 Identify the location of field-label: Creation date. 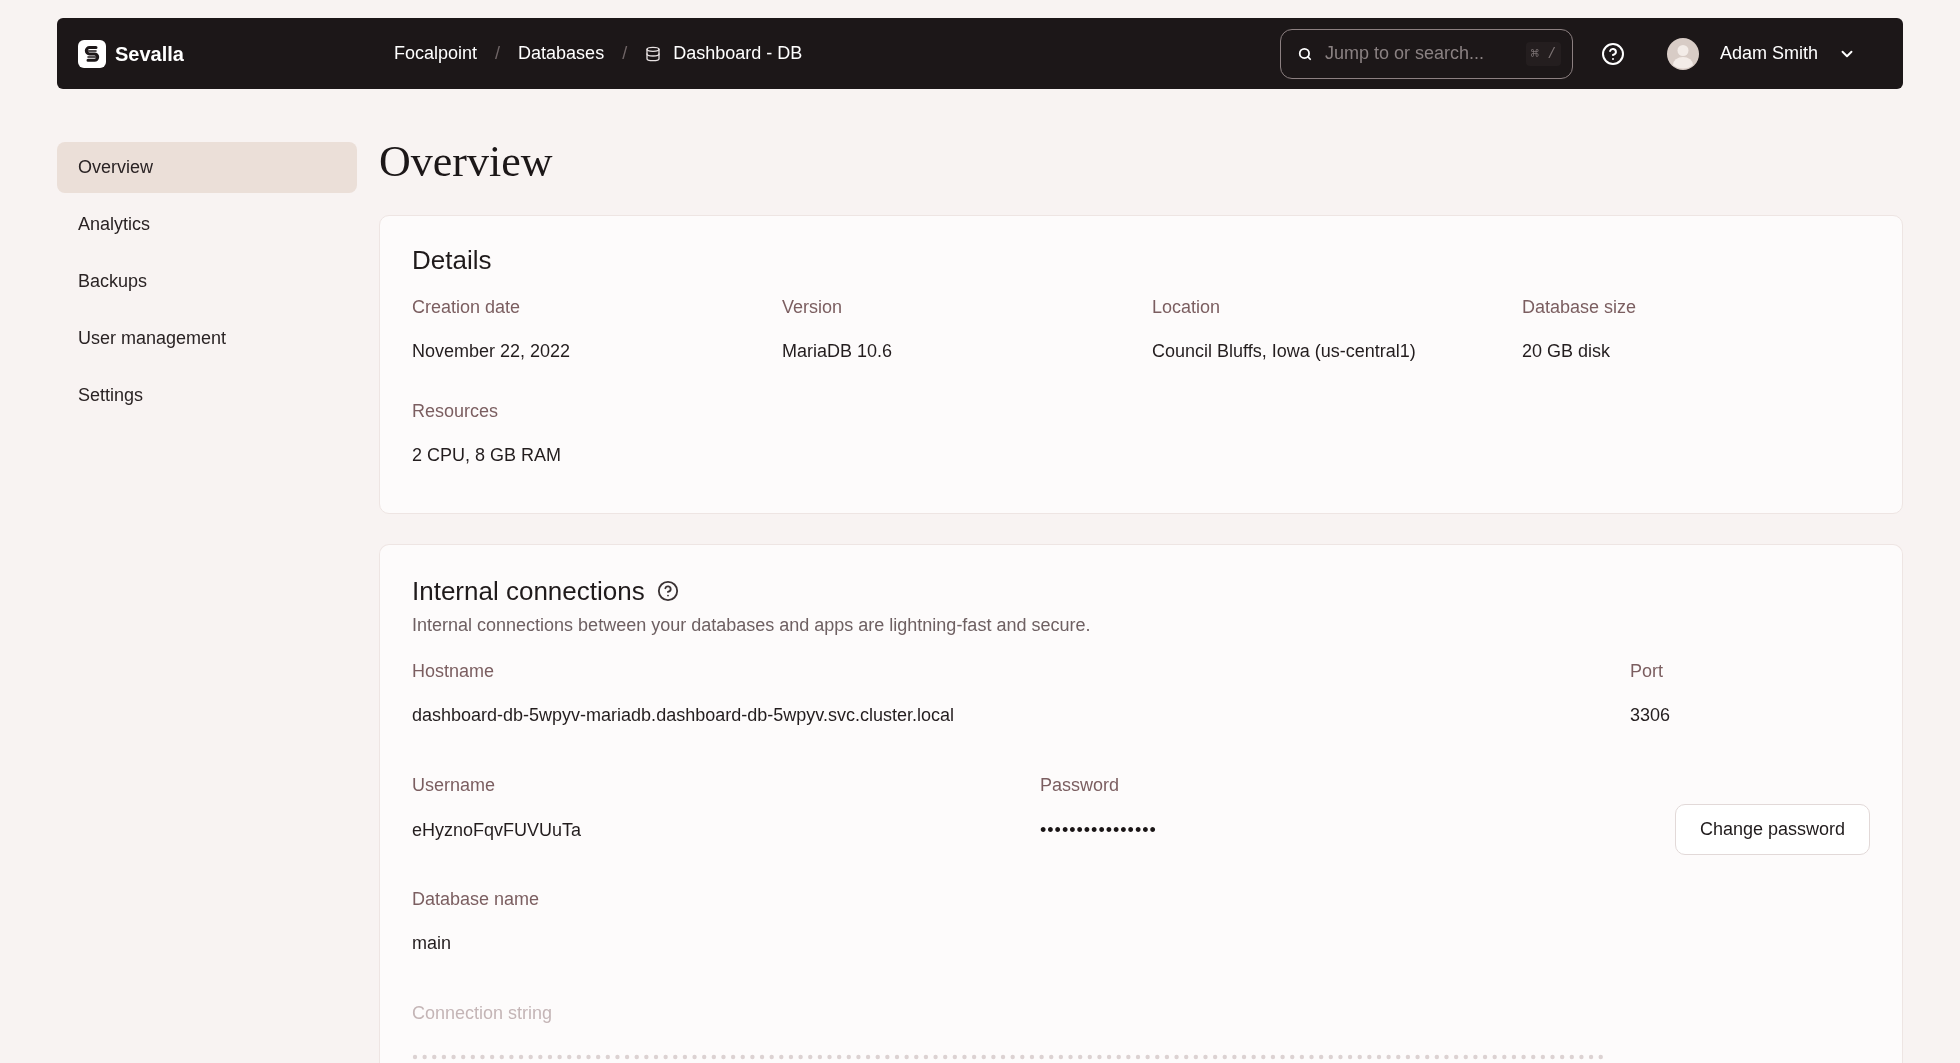
(466, 307).